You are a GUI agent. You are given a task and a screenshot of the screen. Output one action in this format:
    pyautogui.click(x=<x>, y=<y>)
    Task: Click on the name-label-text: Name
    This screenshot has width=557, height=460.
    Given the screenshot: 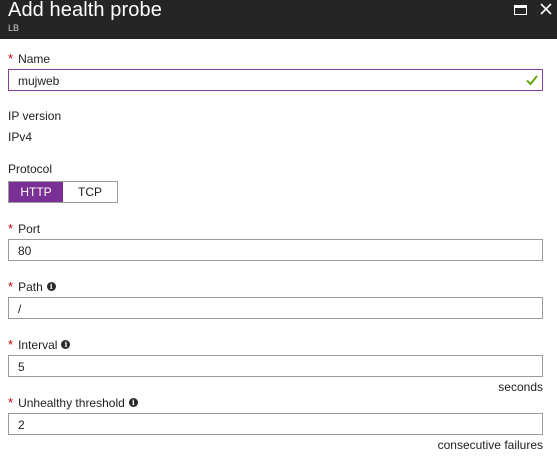 What is the action you would take?
    pyautogui.click(x=34, y=58)
    